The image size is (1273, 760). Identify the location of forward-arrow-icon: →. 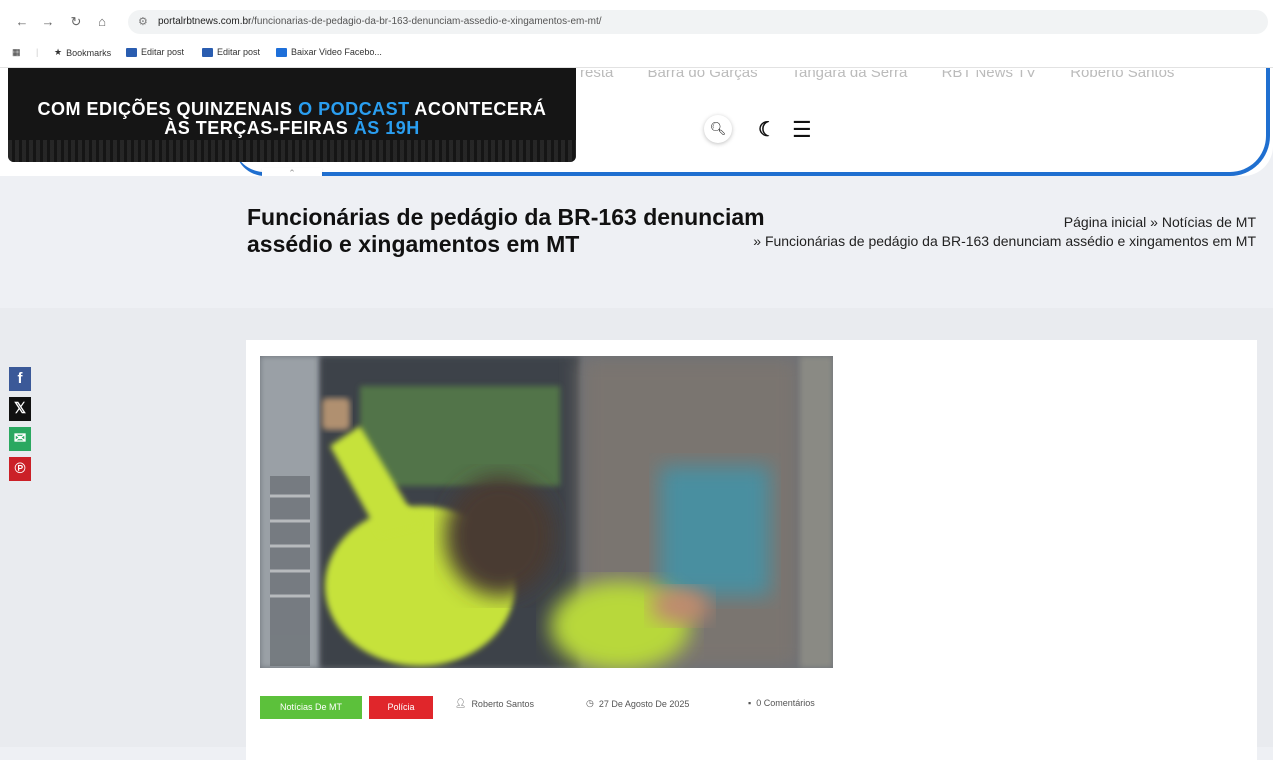
(48, 21).